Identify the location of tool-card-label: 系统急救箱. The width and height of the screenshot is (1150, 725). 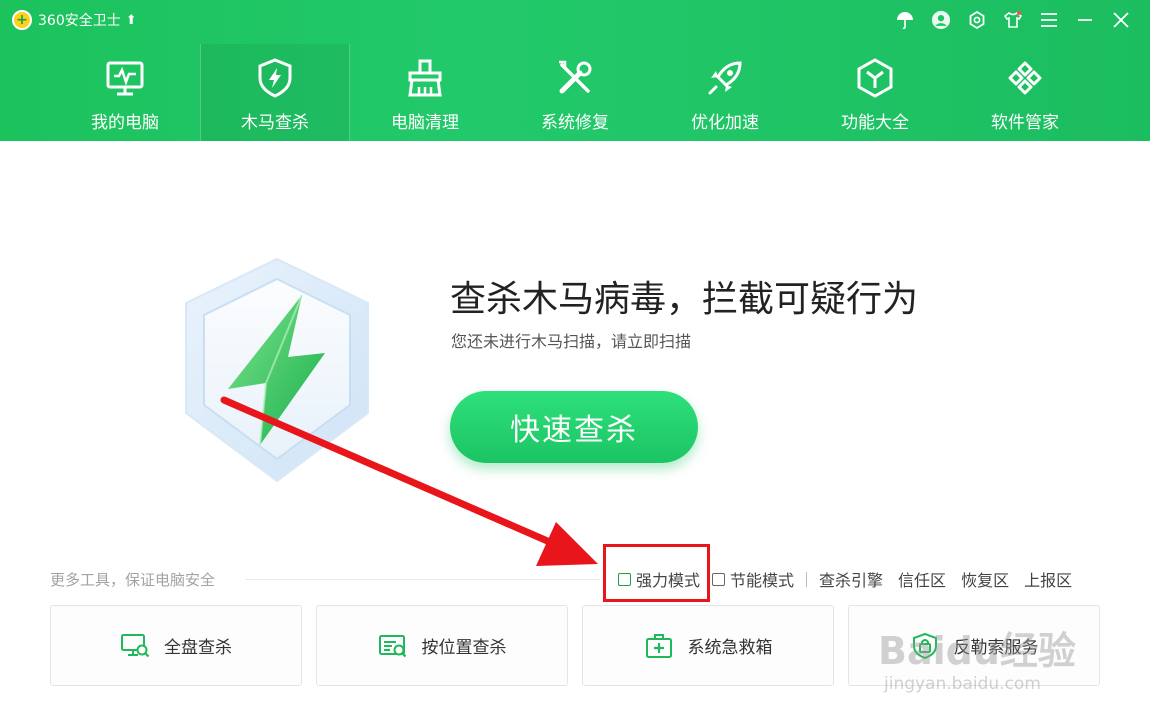
(730, 648).